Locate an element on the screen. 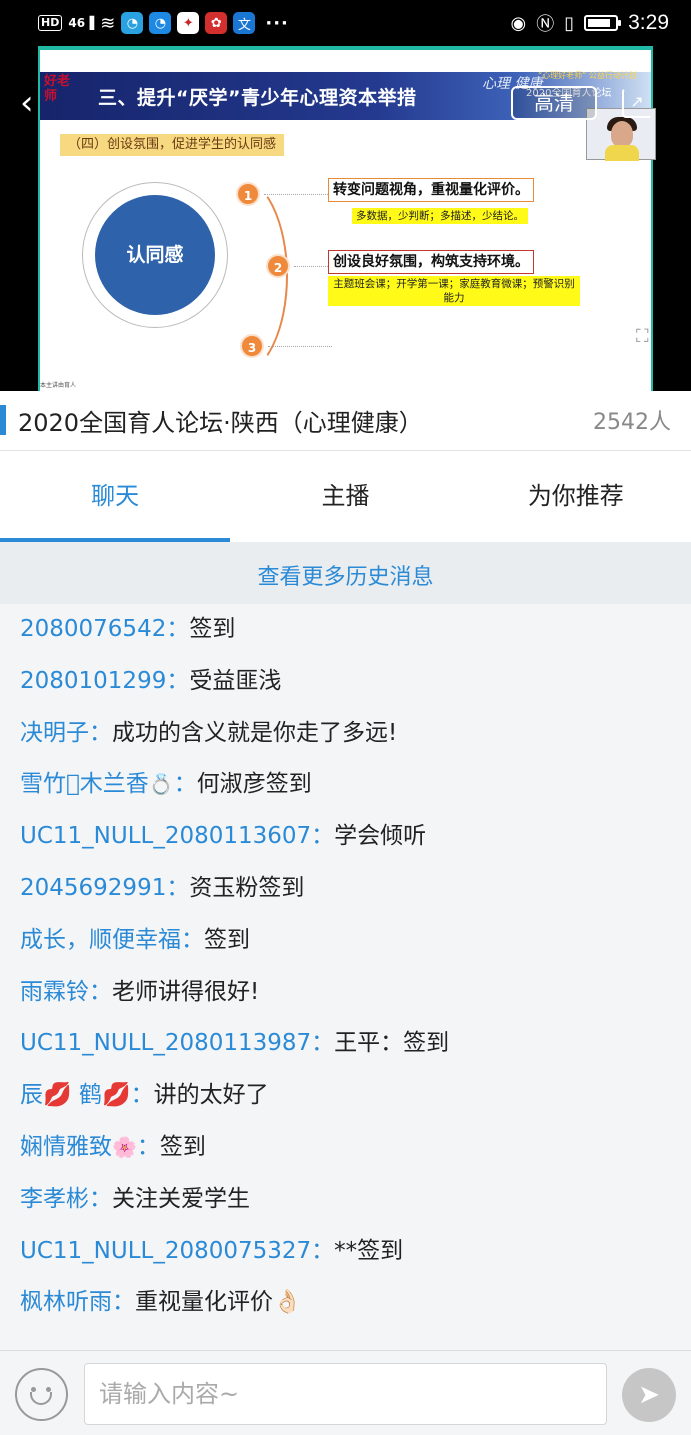 The width and height of the screenshot is (691, 1435). chat-message: 2045692991：资玉粉签到 is located at coordinates (162, 887).